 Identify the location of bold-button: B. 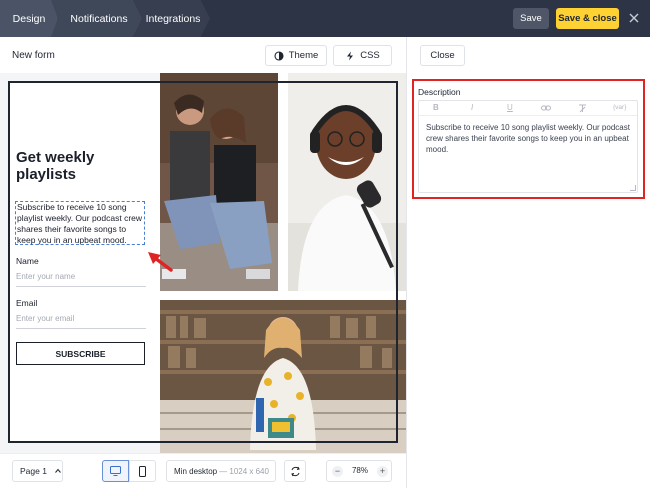
(436, 107).